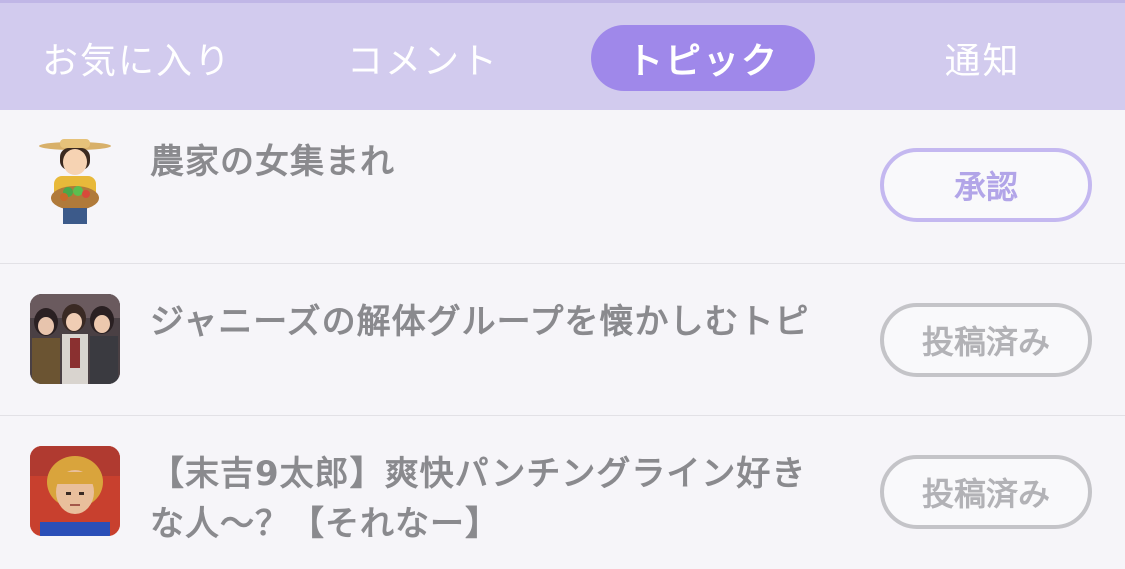 The image size is (1125, 569). Describe the element at coordinates (986, 185) in the screenshot. I see `approve-button: 承認` at that location.